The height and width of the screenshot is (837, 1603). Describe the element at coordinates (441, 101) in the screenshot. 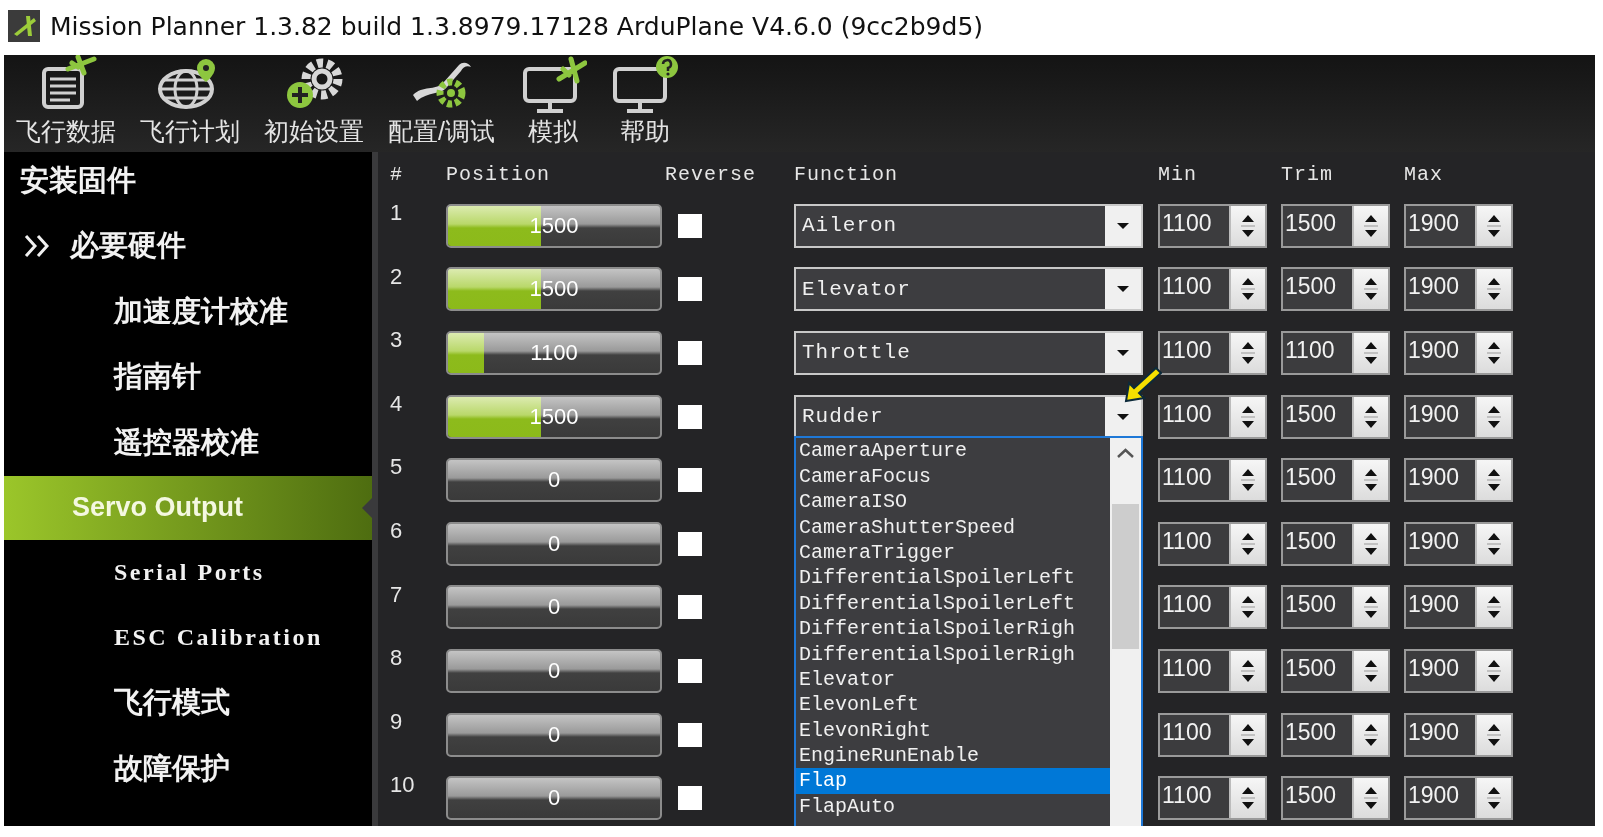

I see `toolbar-button: 配置/调试` at that location.